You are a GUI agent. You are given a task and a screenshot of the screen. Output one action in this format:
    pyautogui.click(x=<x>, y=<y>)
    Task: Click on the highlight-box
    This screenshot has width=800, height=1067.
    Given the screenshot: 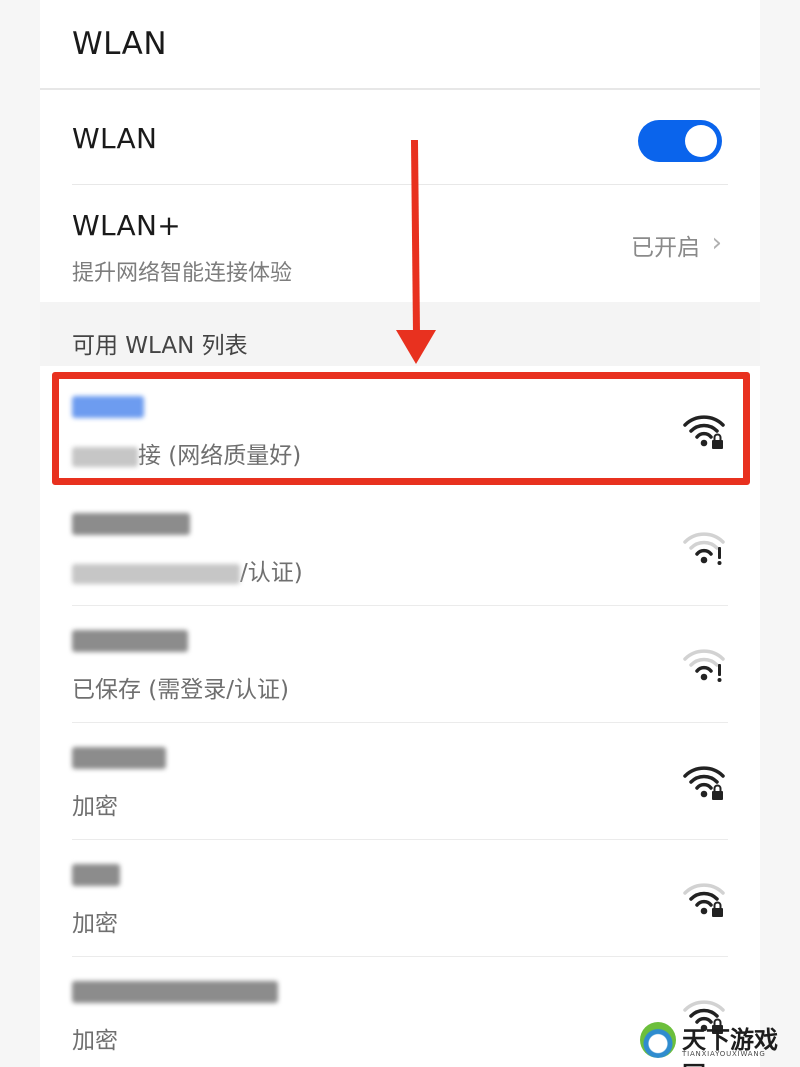 What is the action you would take?
    pyautogui.click(x=401, y=428)
    